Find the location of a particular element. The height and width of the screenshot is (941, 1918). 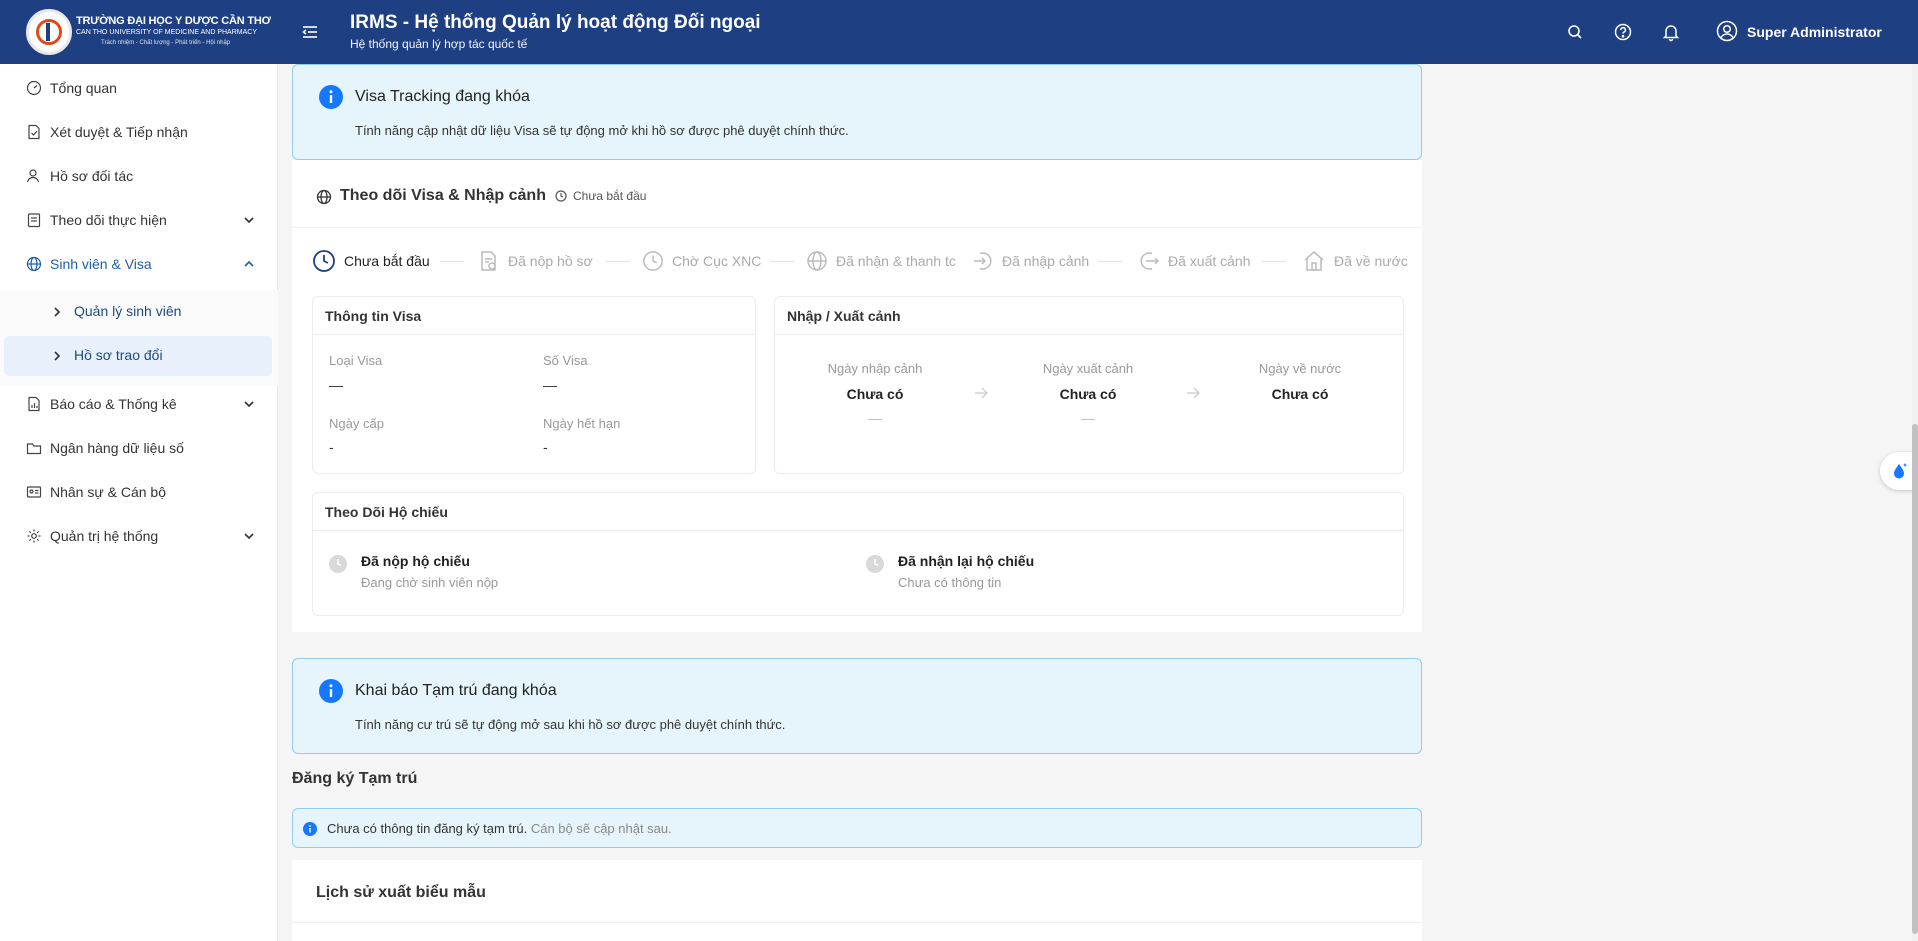

bell-icon is located at coordinates (1671, 32).